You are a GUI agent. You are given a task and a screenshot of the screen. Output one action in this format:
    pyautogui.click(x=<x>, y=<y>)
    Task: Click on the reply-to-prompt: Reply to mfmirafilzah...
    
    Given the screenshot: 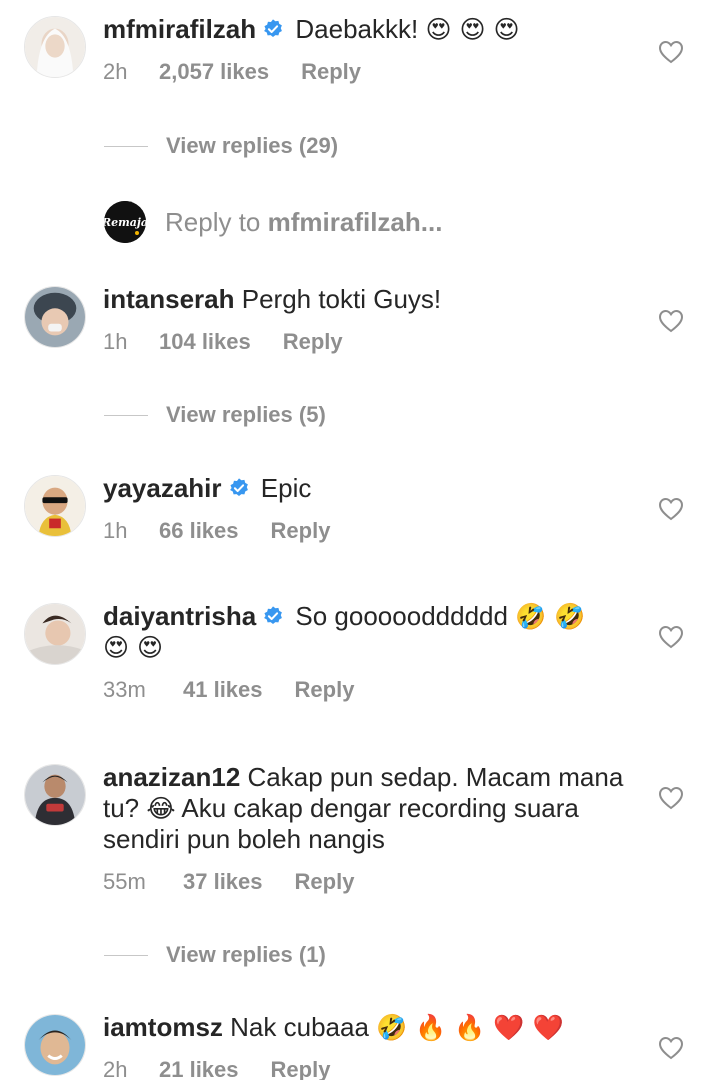 What is the action you would take?
    pyautogui.click(x=303, y=222)
    